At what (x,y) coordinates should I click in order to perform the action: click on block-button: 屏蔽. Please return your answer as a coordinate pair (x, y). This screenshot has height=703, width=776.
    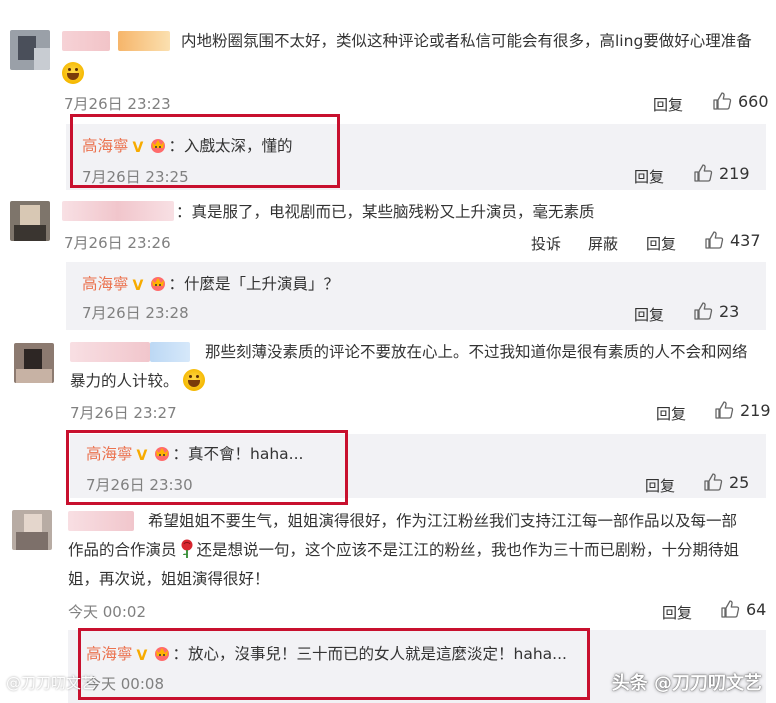
    Looking at the image, I should click on (603, 243).